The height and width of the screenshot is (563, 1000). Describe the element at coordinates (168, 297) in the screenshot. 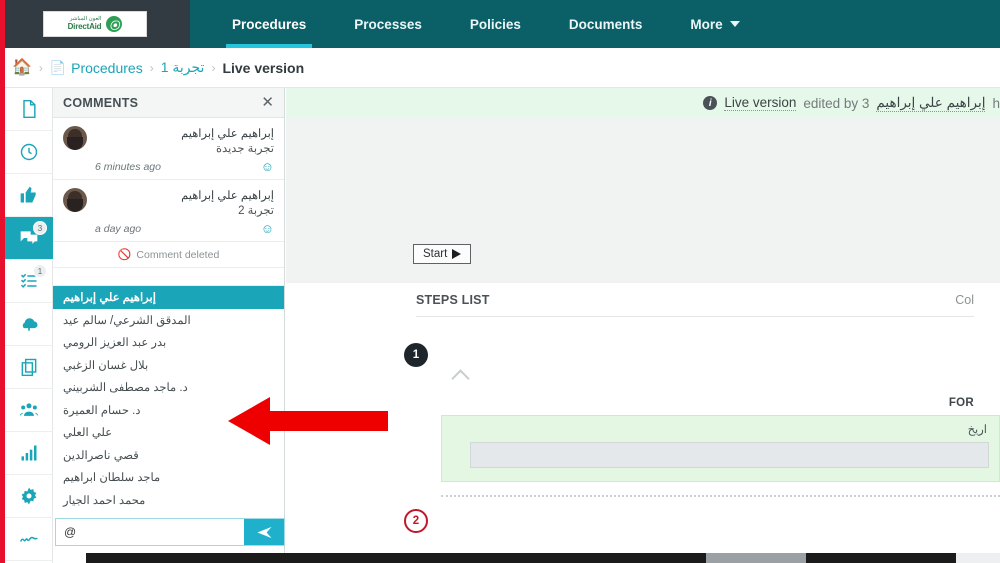

I see `mention-item-0: إبراهيم علي إبراهيم` at that location.